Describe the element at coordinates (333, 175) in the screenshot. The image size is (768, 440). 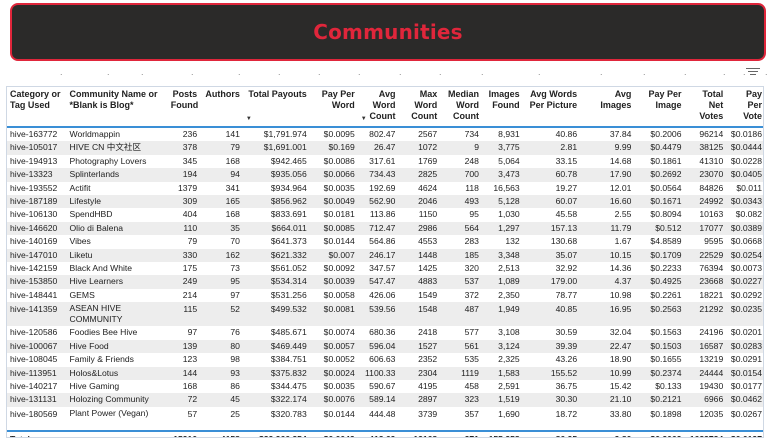
I see `table-cell: $0.0066` at that location.